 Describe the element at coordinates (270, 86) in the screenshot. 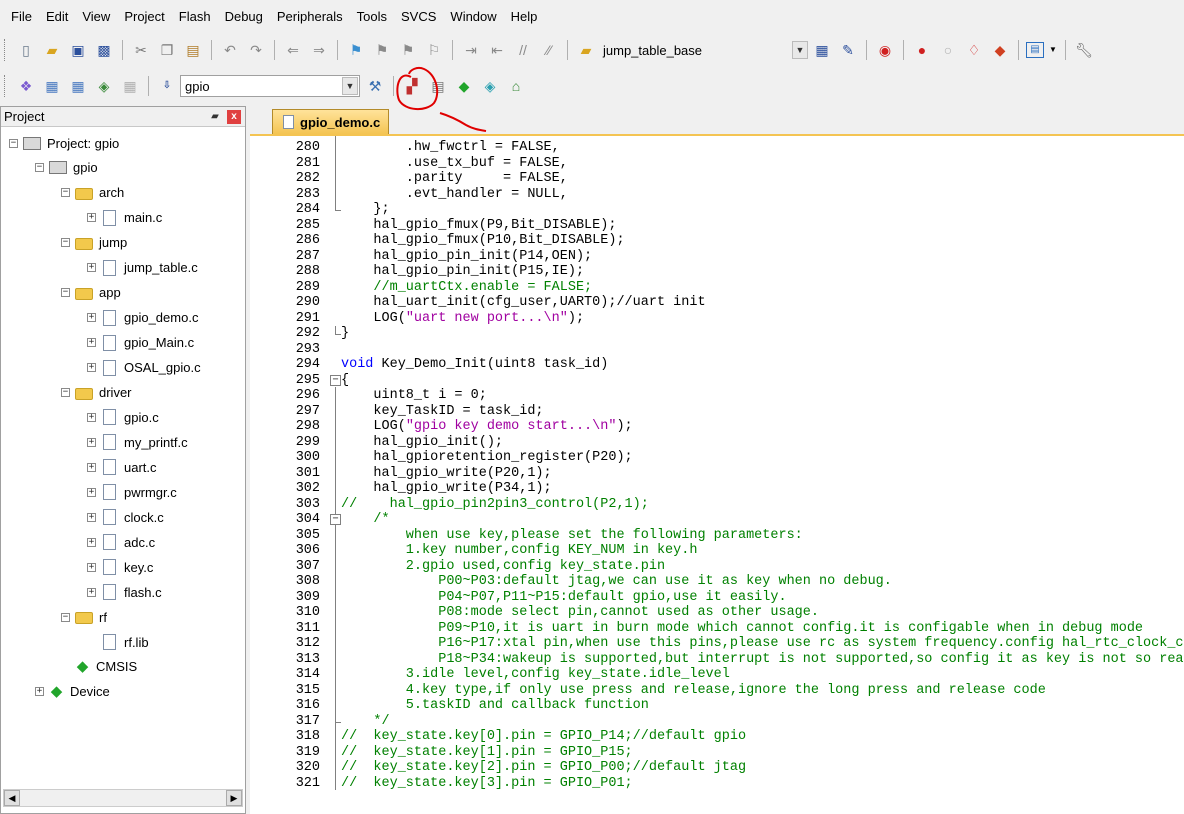

I see `target-select: gpio ▼` at that location.